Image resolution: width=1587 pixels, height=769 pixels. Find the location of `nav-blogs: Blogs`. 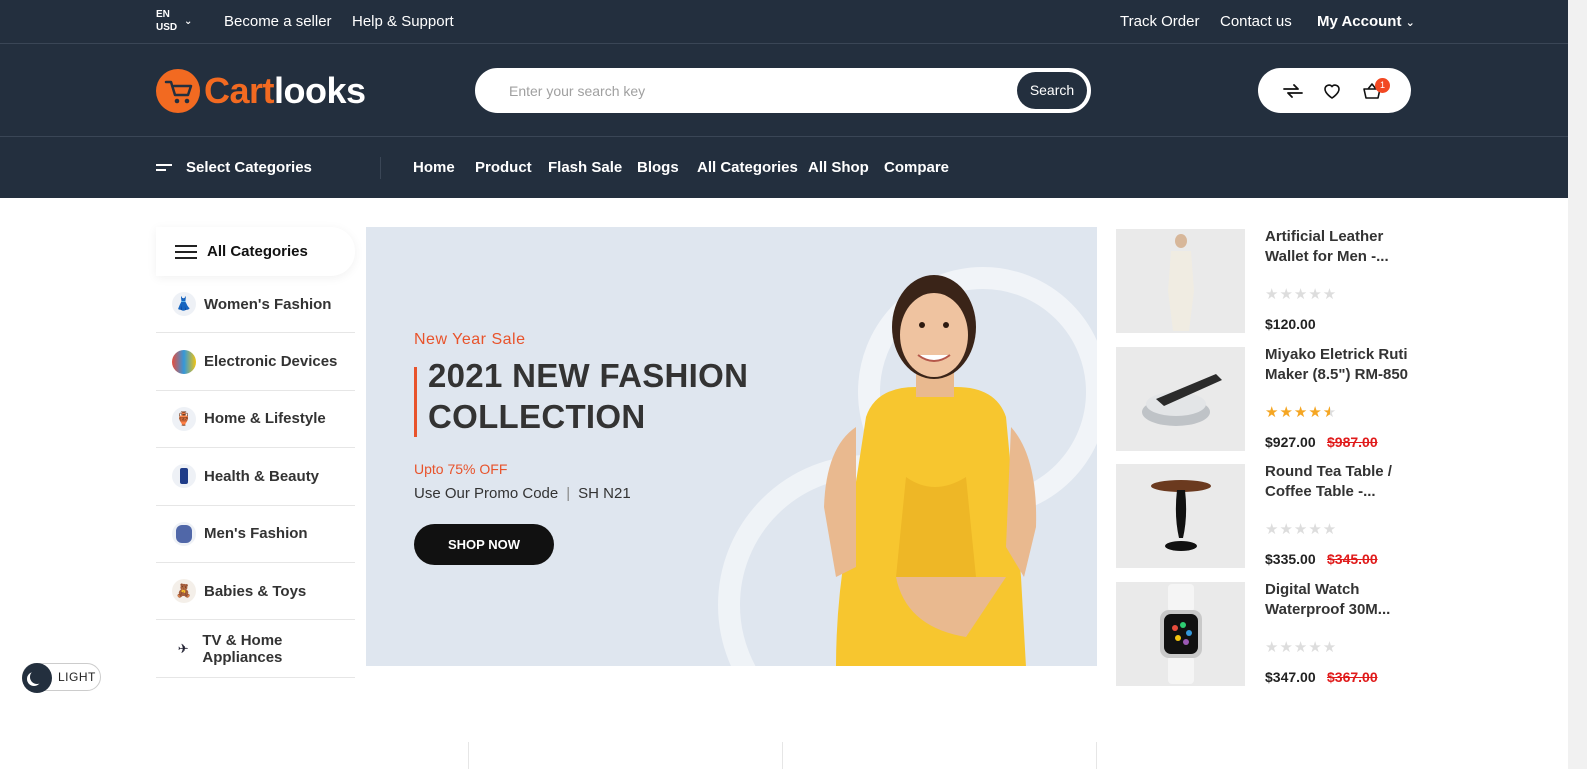

nav-blogs: Blogs is located at coordinates (658, 167).